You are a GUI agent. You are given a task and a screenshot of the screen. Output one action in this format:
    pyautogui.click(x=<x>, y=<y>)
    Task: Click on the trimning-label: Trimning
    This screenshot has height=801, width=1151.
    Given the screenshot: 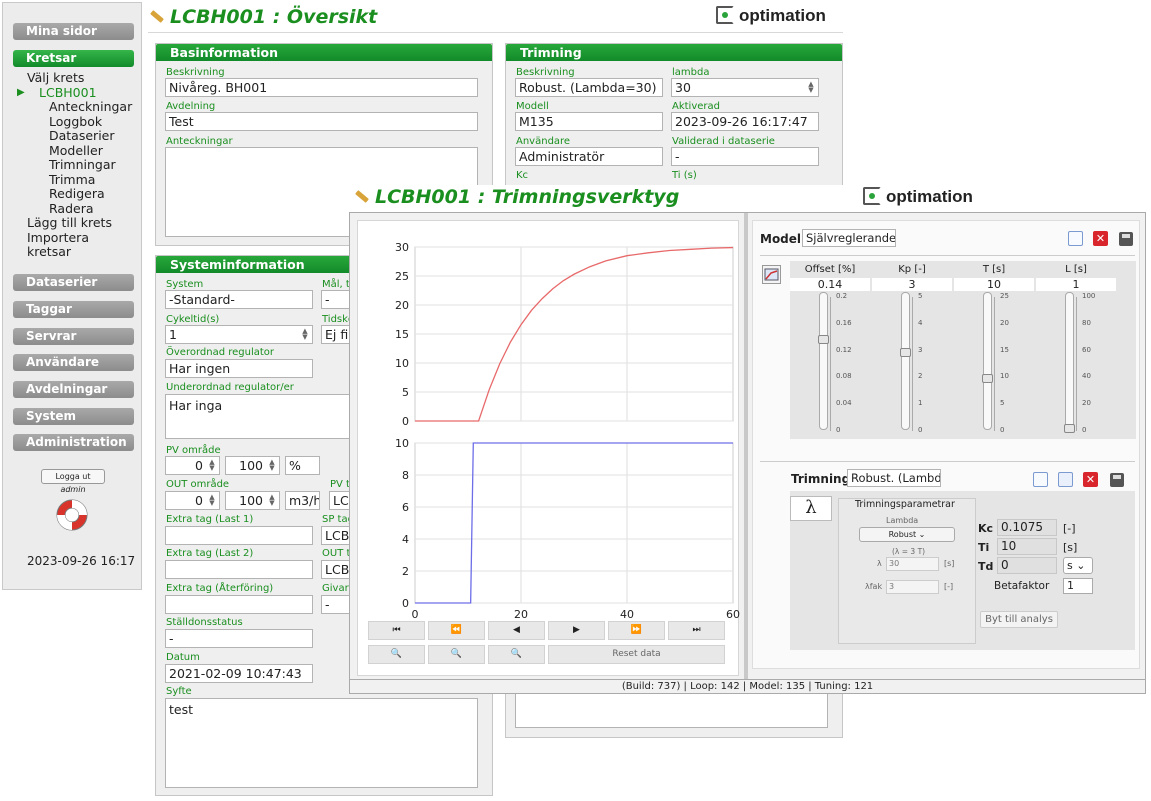 What is the action you would take?
    pyautogui.click(x=821, y=479)
    